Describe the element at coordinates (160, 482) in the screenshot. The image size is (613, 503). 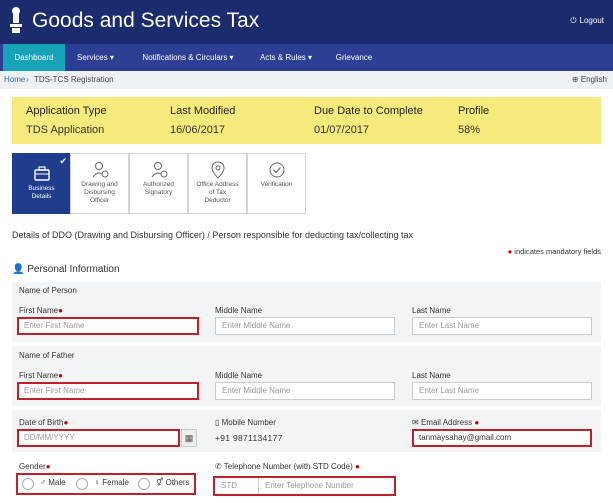
I see `others-icon: ⚥` at that location.